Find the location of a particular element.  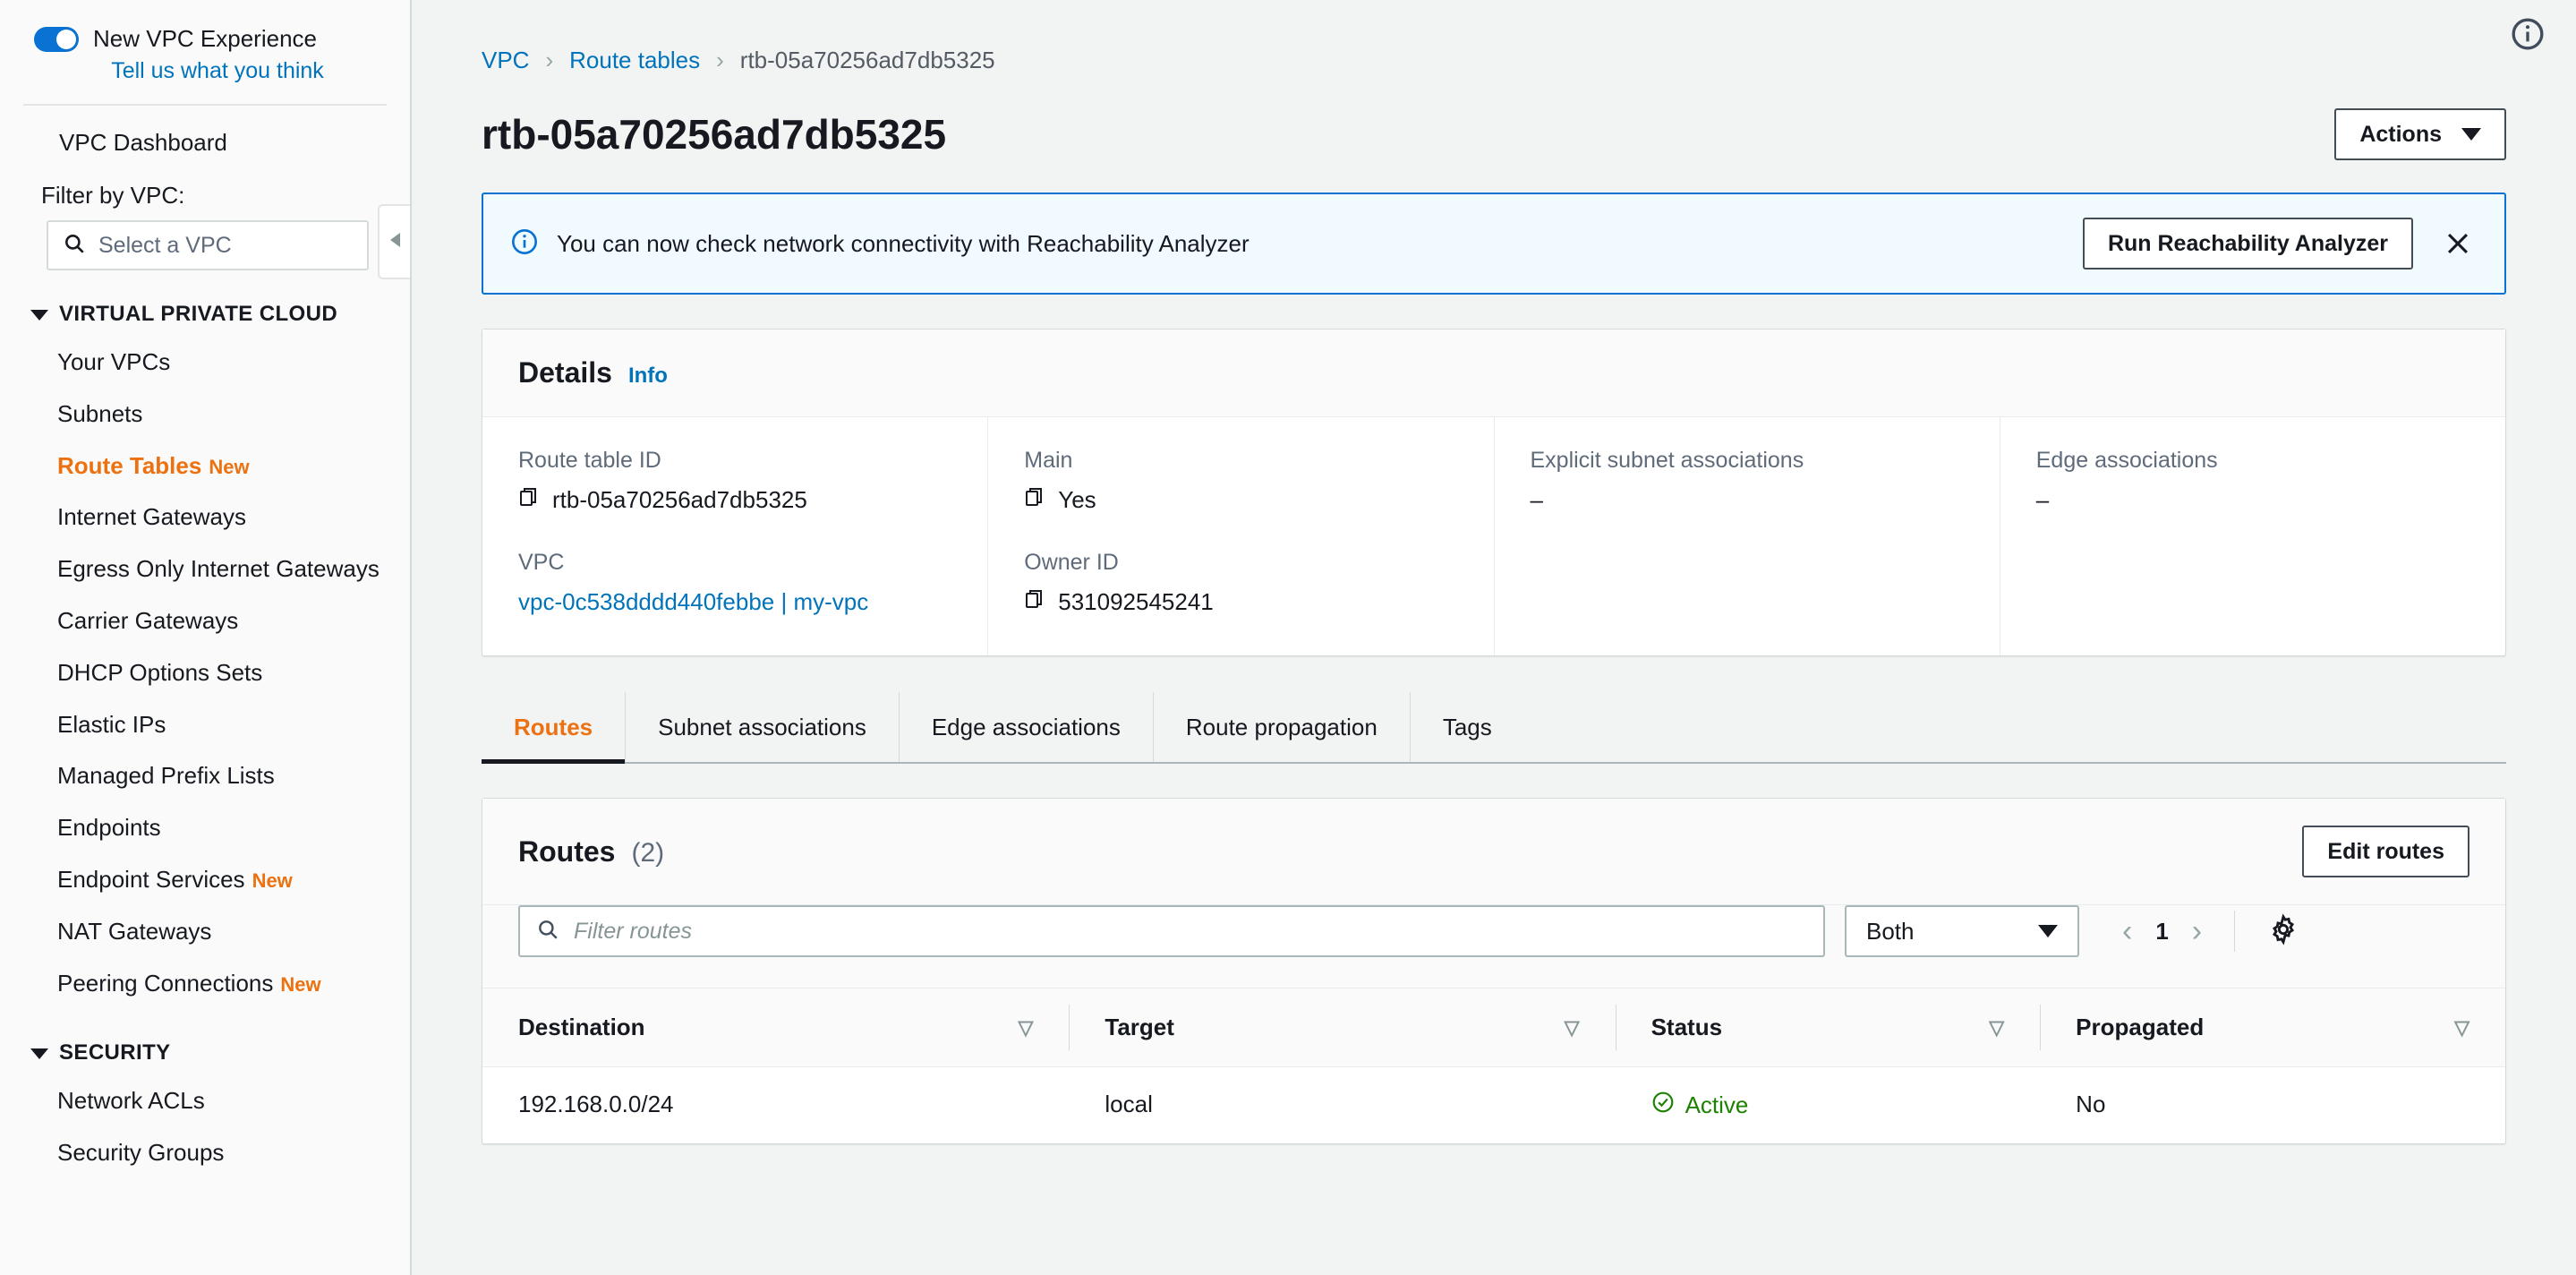

routes-count: (2) is located at coordinates (648, 852).